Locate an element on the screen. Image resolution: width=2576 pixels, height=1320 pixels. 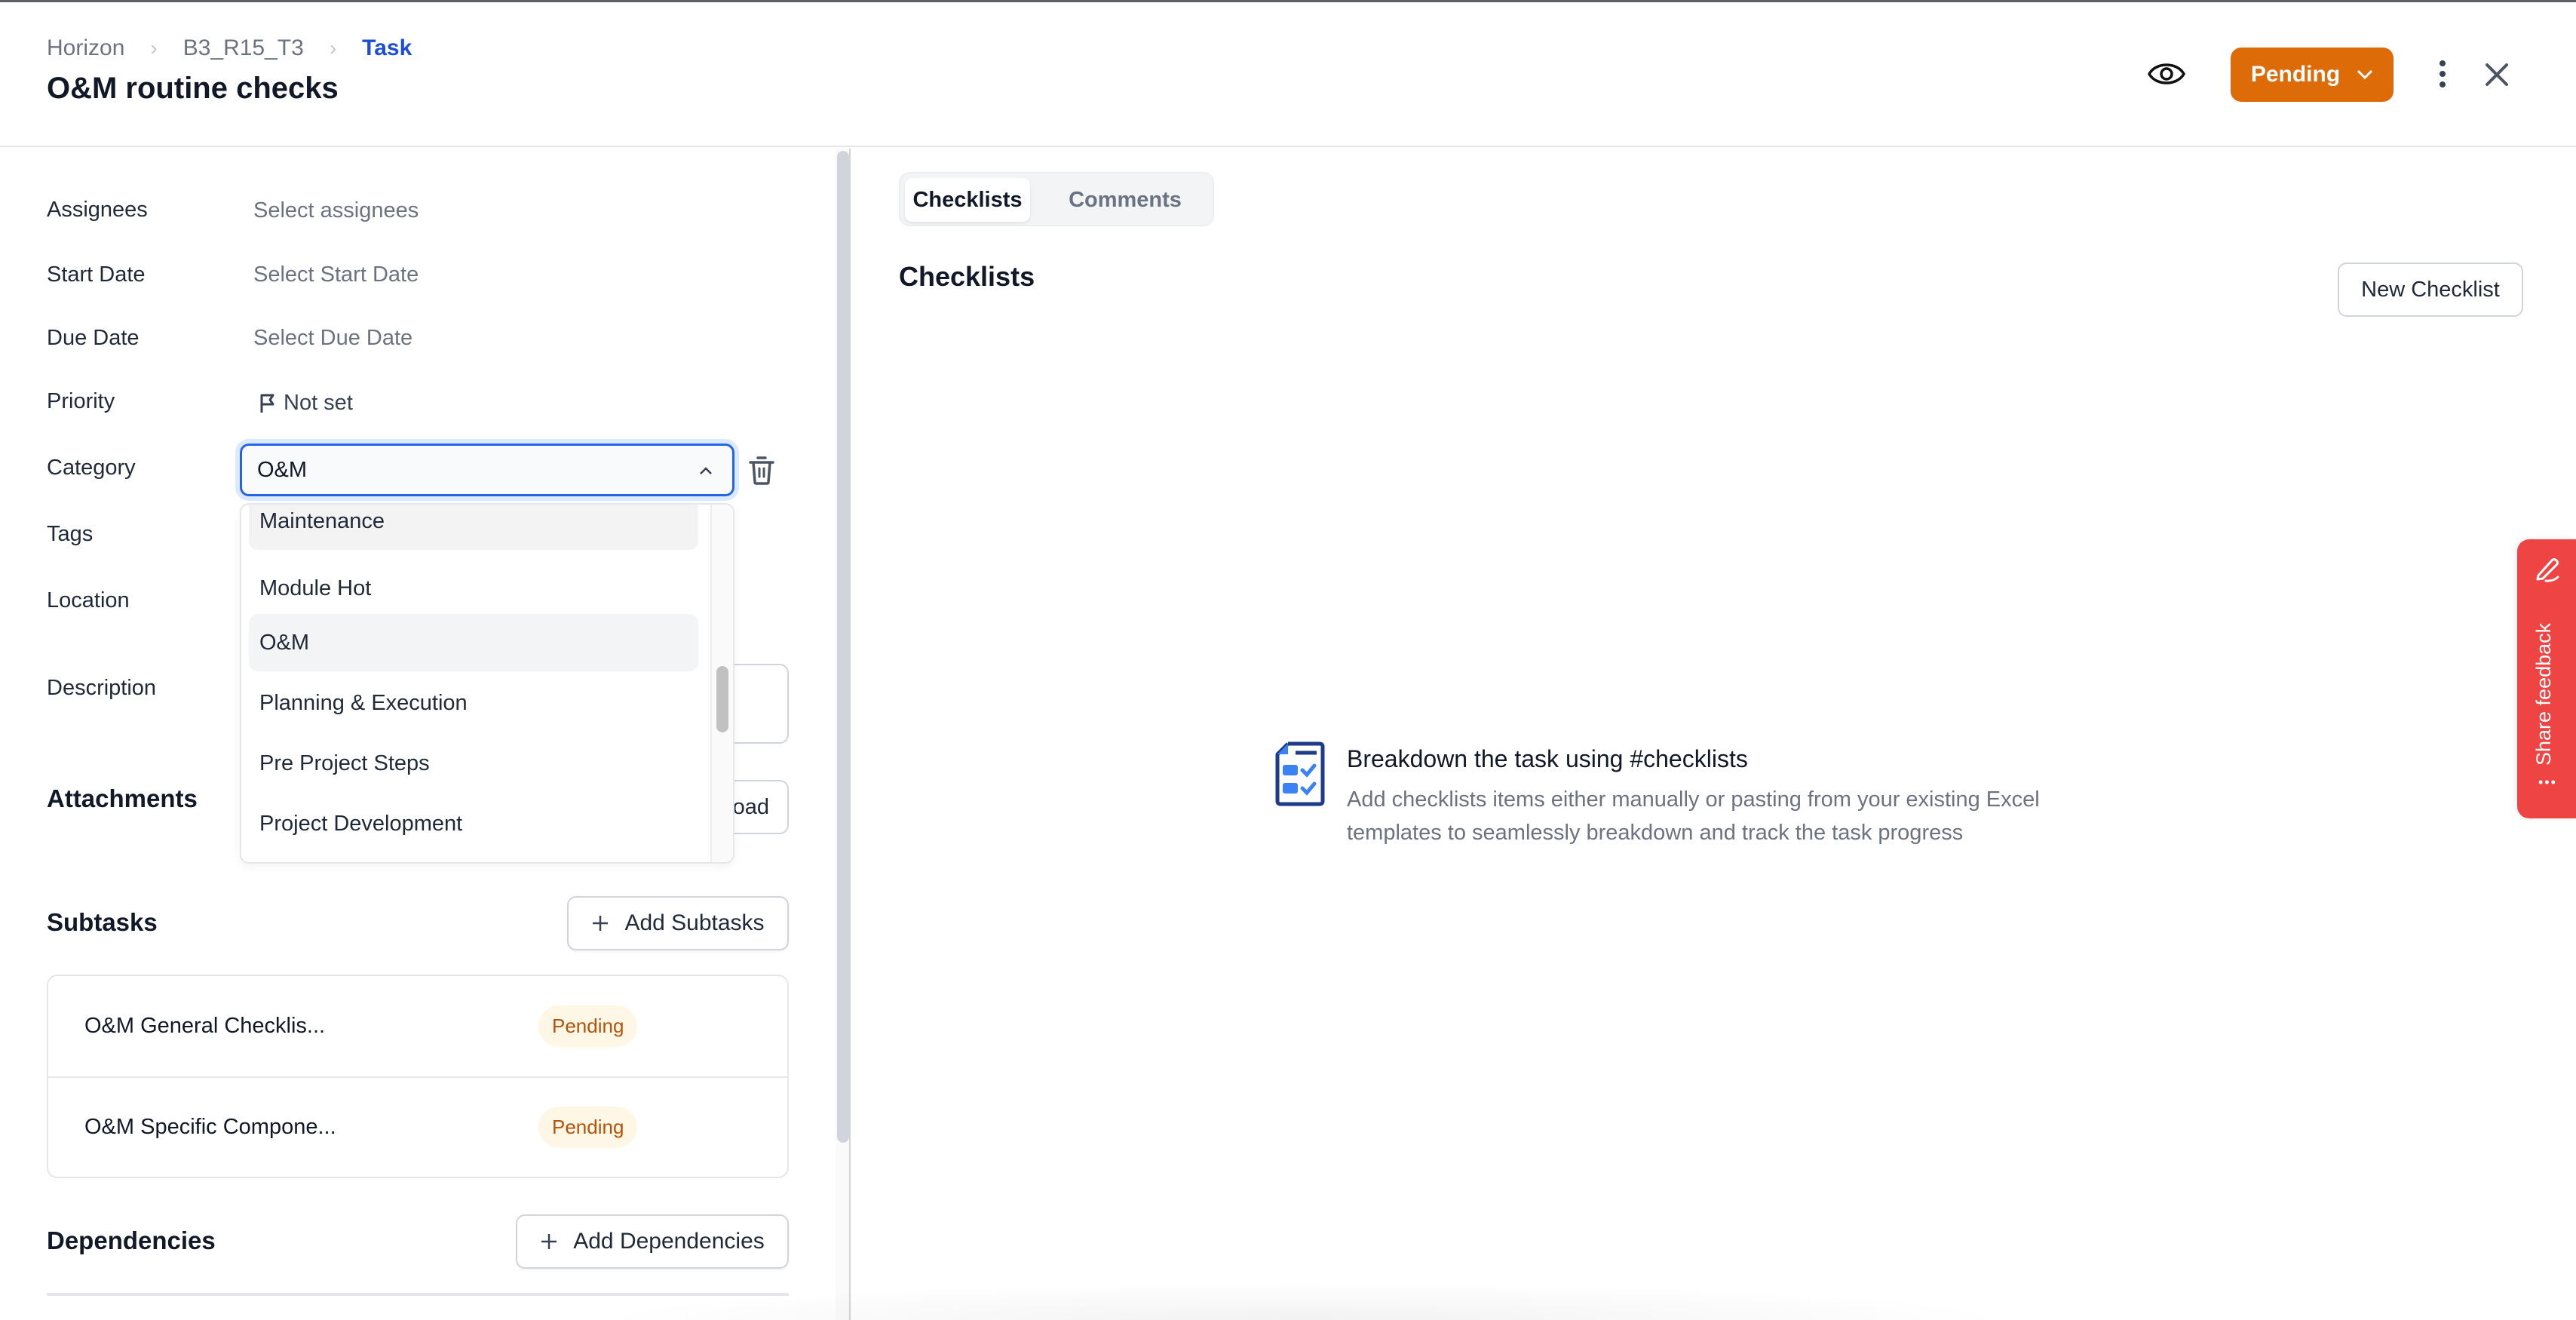
left-panel-scrollbar is located at coordinates (843, 734).